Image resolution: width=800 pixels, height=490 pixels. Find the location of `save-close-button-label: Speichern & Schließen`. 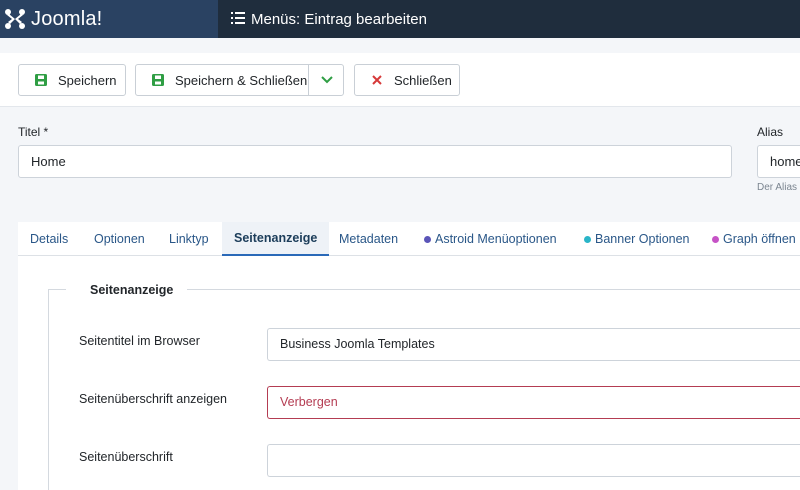

save-close-button-label: Speichern & Schließen is located at coordinates (241, 80).